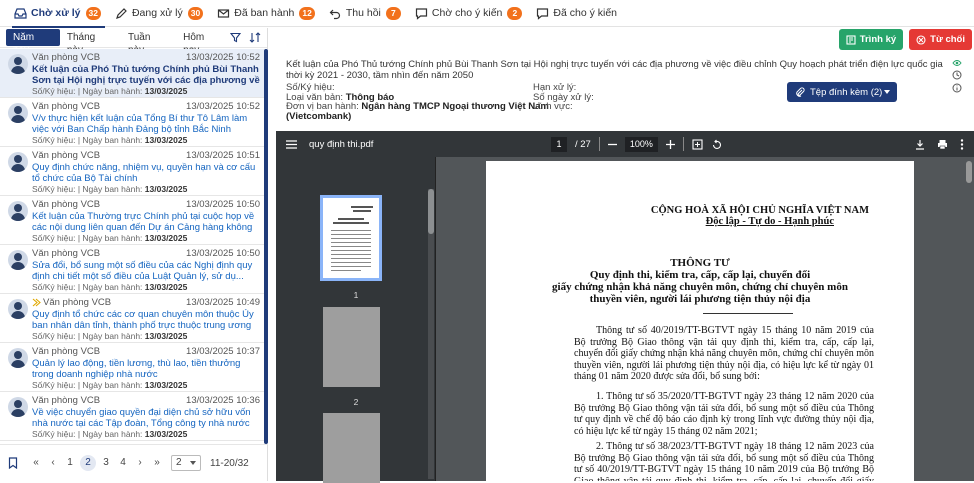 The height and width of the screenshot is (483, 974). Describe the element at coordinates (969, 319) in the screenshot. I see `pdf-scrollbar` at that location.